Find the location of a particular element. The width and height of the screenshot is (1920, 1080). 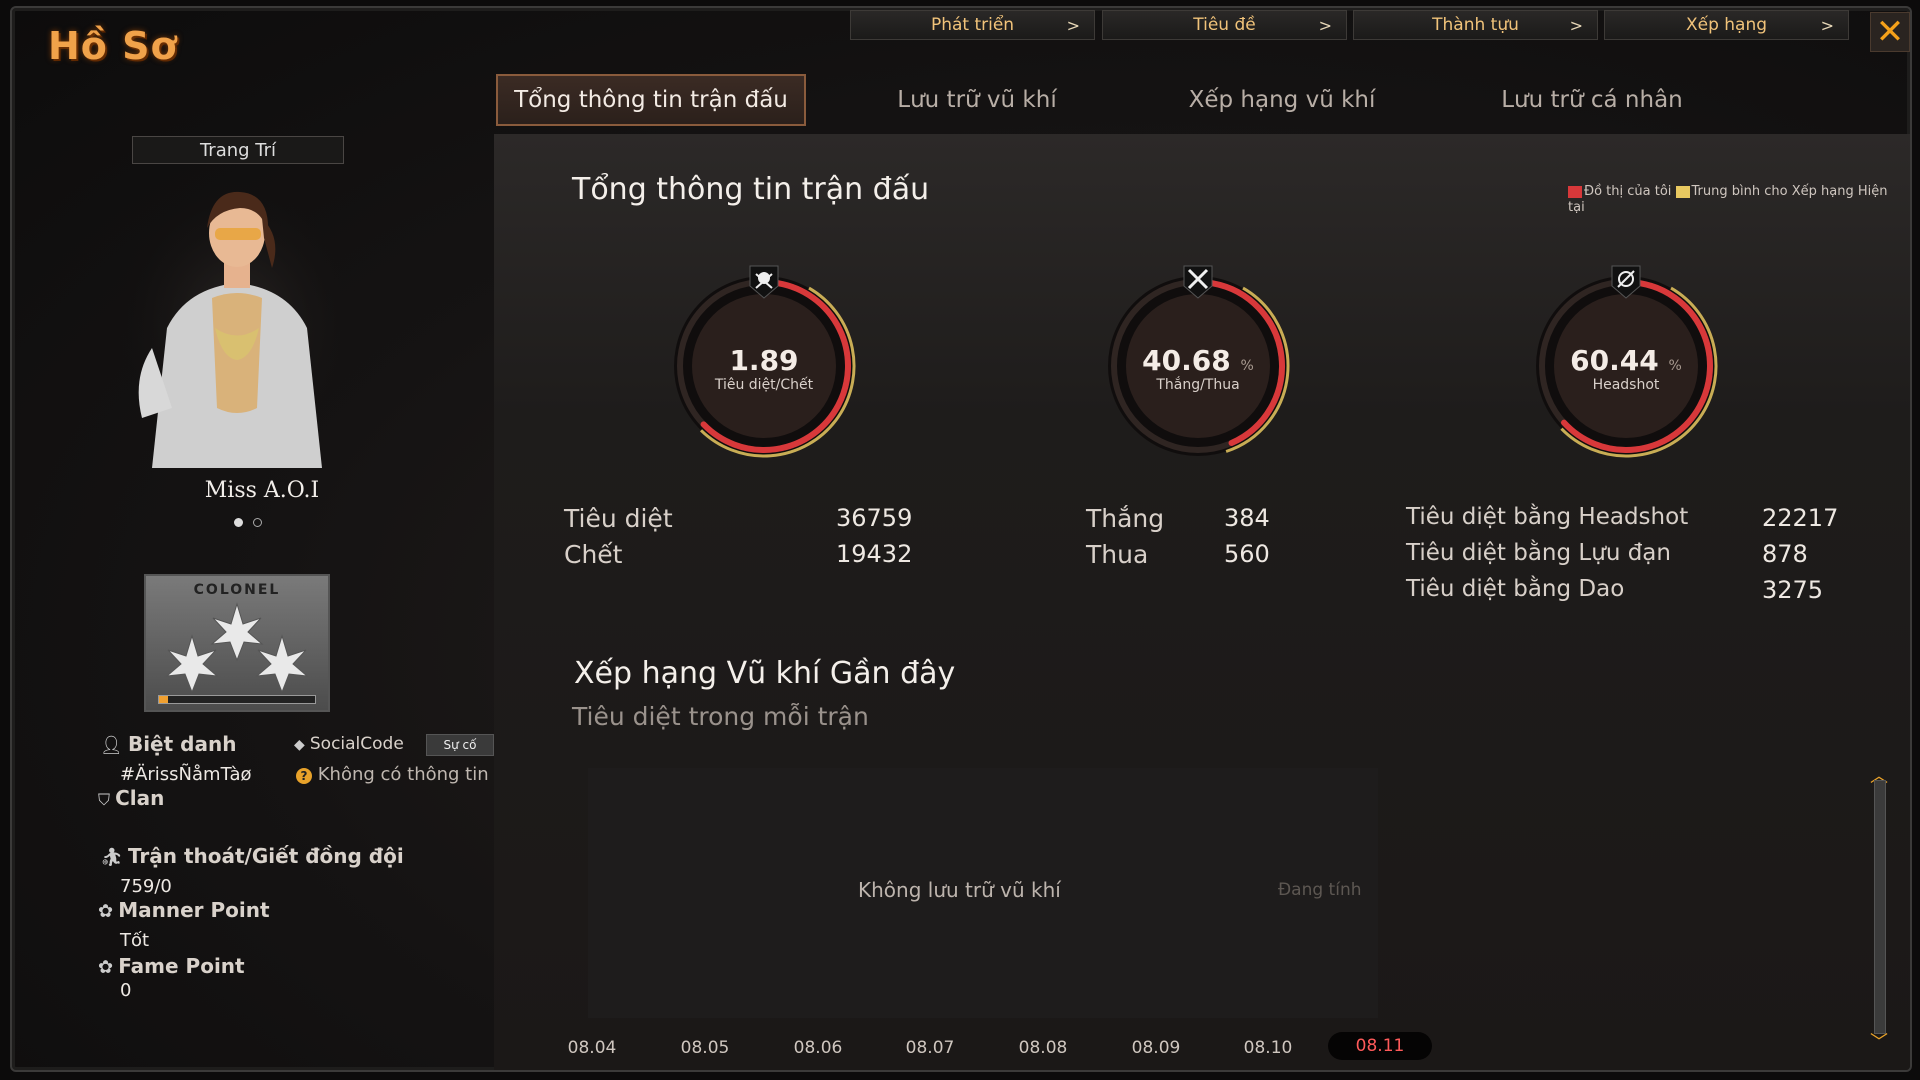

nav-ranking-label: Xếp hạng is located at coordinates (1726, 25).